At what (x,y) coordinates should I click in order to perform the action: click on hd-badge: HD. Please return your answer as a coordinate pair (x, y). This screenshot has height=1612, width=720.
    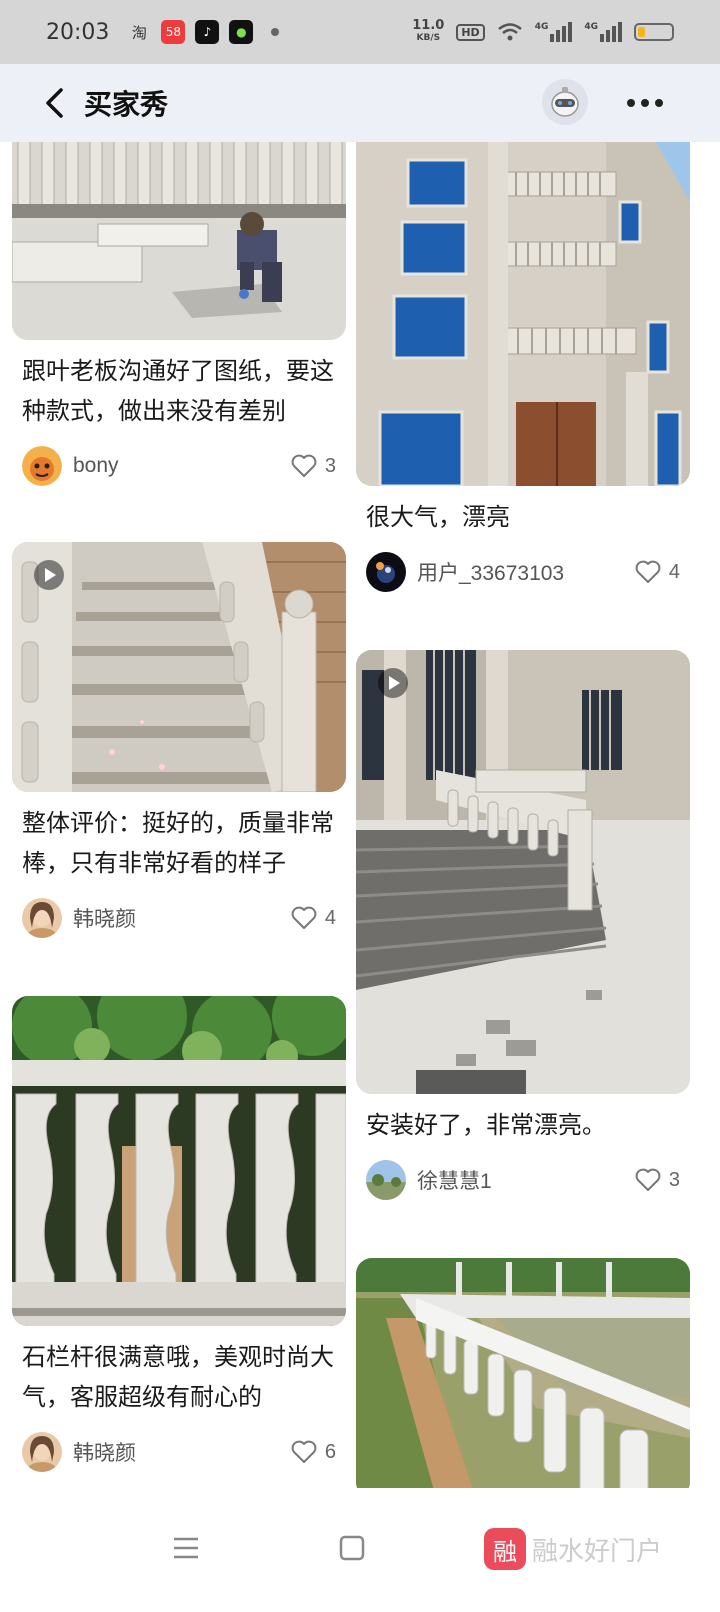
    Looking at the image, I should click on (470, 32).